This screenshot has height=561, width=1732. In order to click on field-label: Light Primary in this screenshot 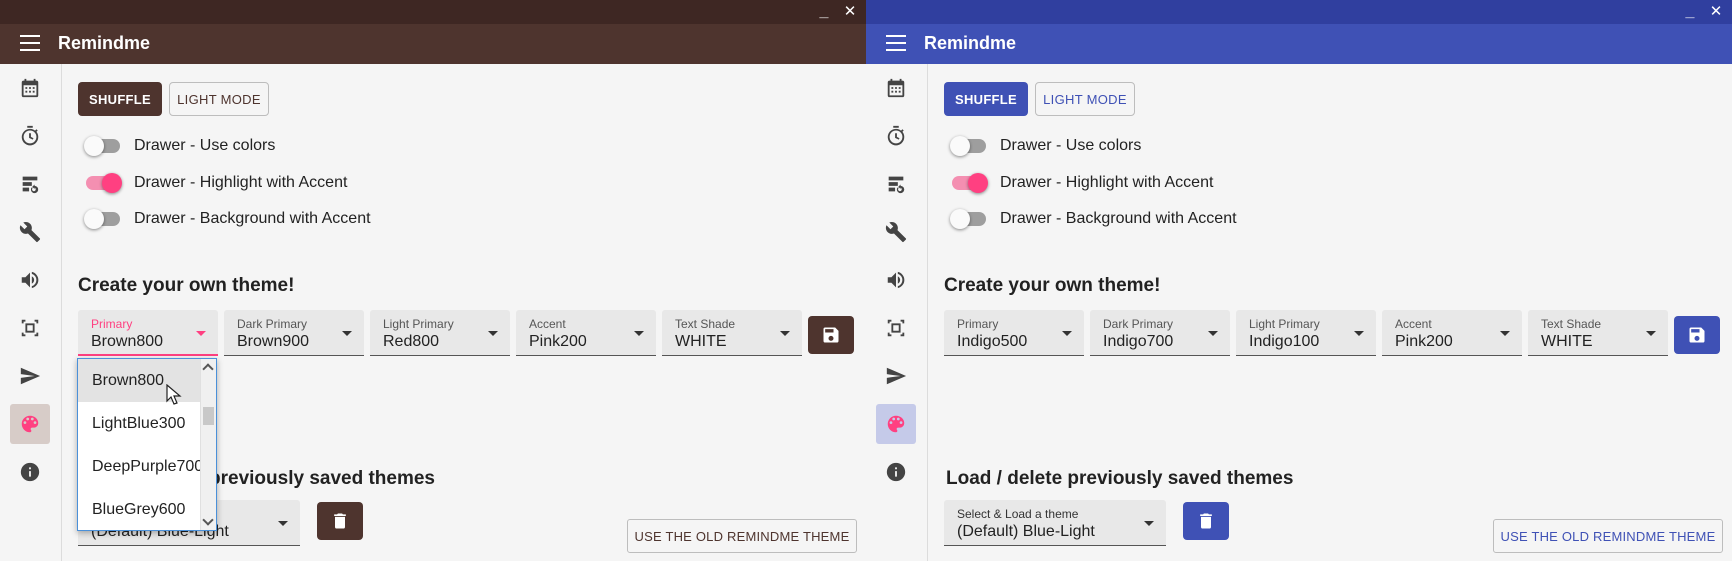, I will do `click(418, 324)`.